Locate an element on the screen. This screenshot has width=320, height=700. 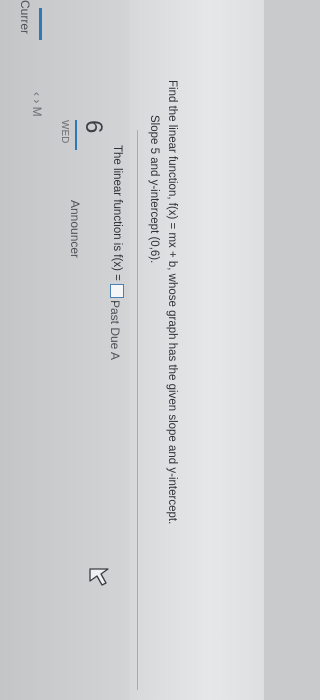
question-given: Slope 5 and y-intercept (0,6). is located at coordinates (154, 189).